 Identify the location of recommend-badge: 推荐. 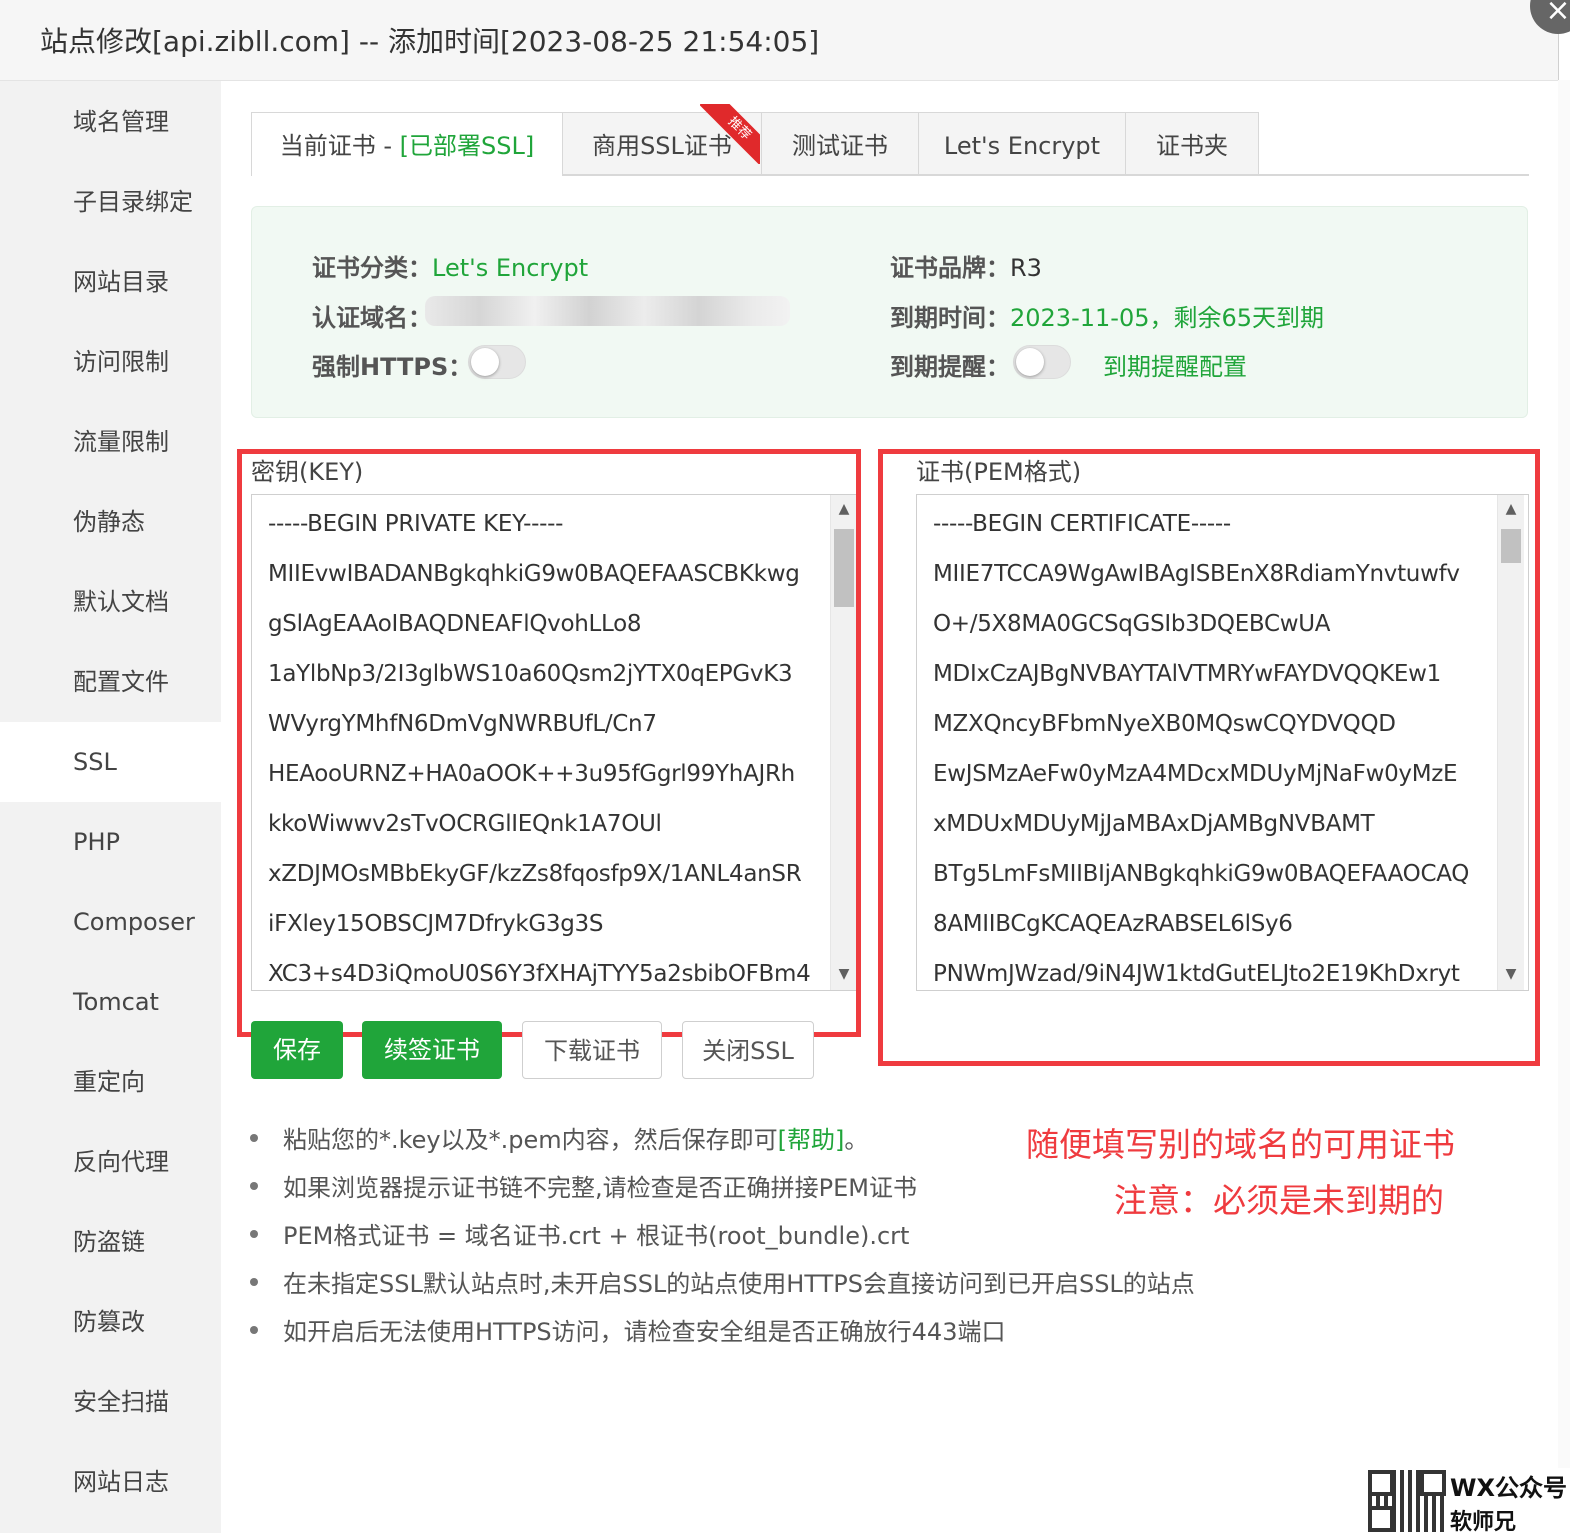
(730, 134).